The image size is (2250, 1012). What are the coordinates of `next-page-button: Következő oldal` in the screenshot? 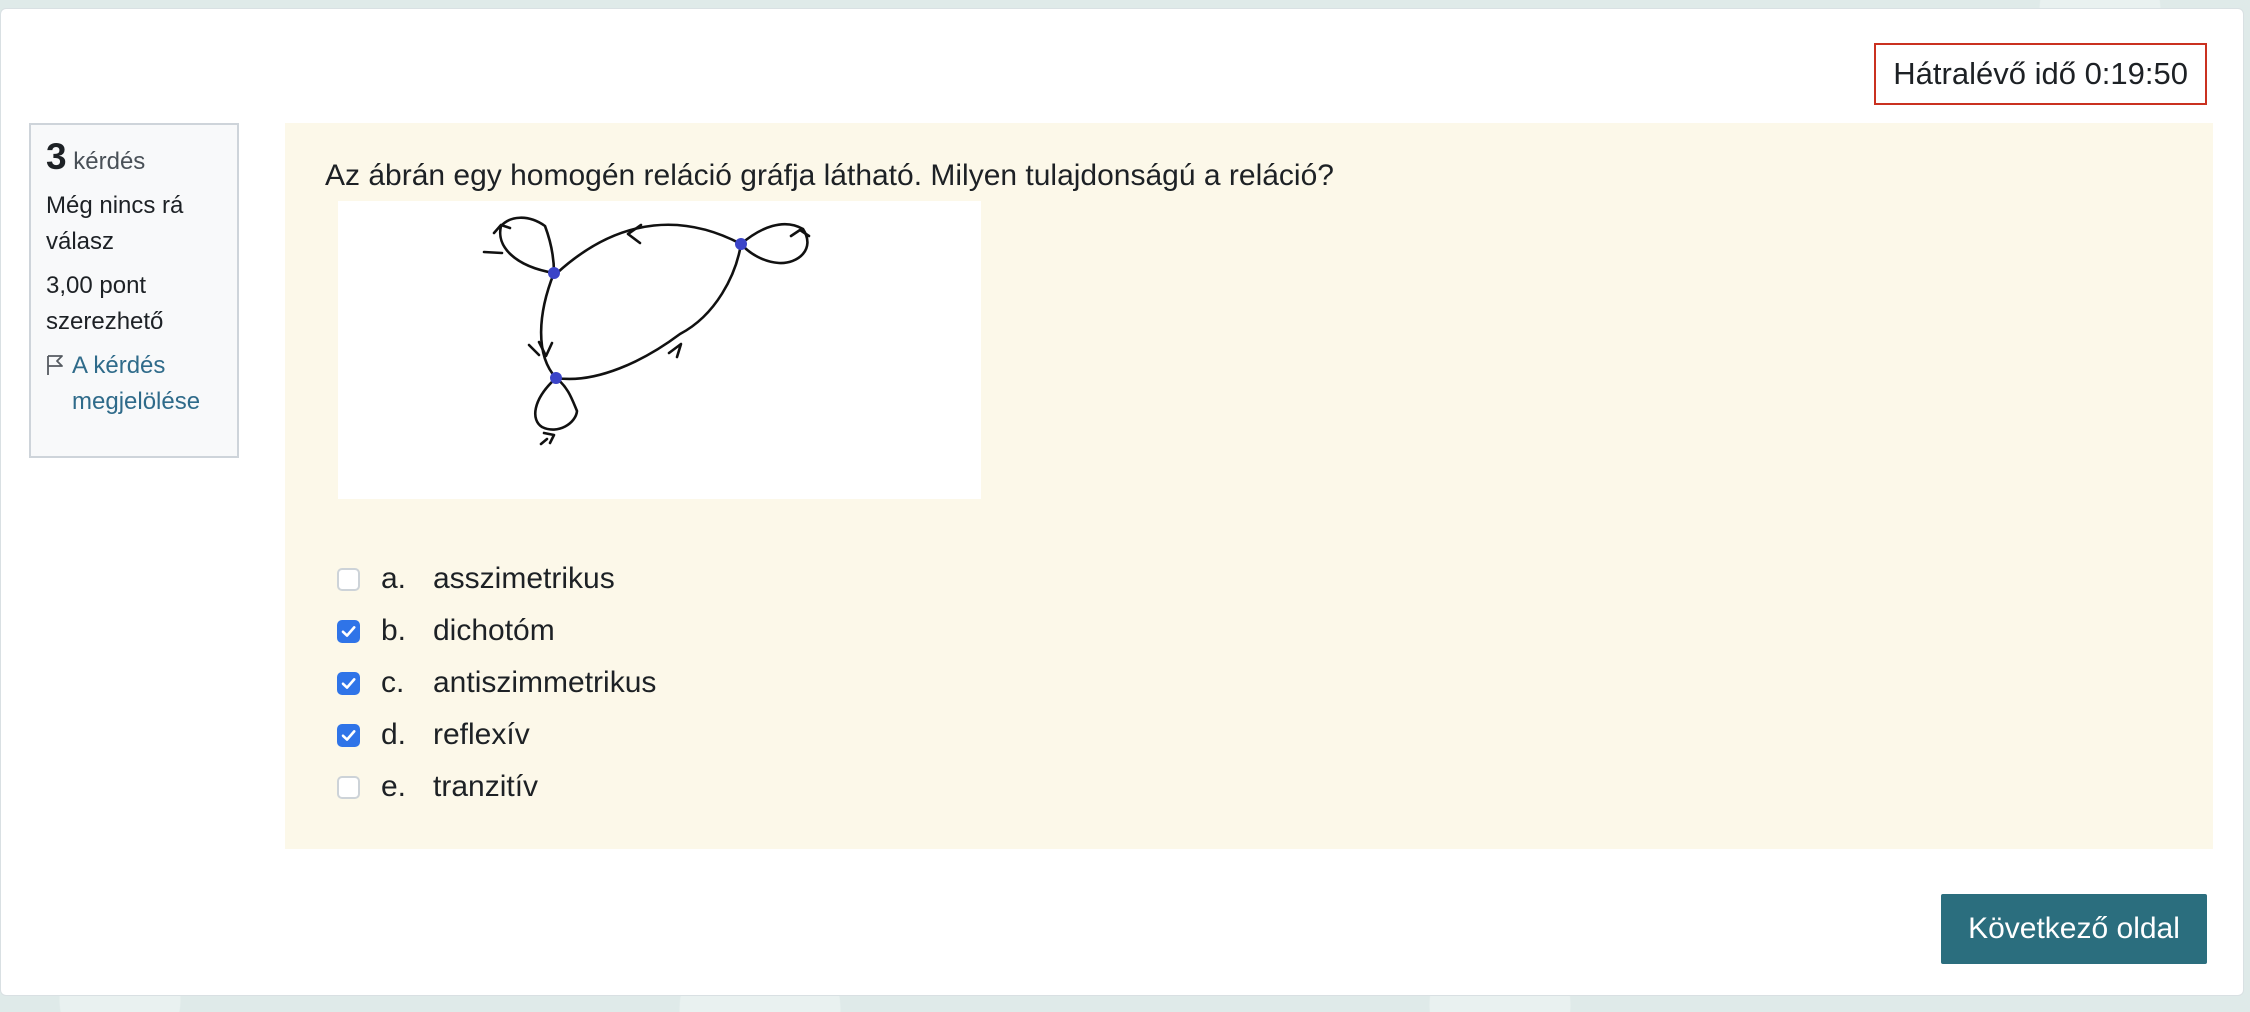 It's located at (2074, 929).